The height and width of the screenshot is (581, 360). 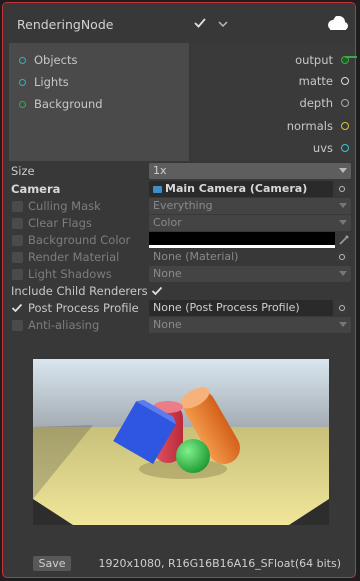 What do you see at coordinates (17, 223) in the screenshot?
I see `clear-flags-checkbox` at bounding box center [17, 223].